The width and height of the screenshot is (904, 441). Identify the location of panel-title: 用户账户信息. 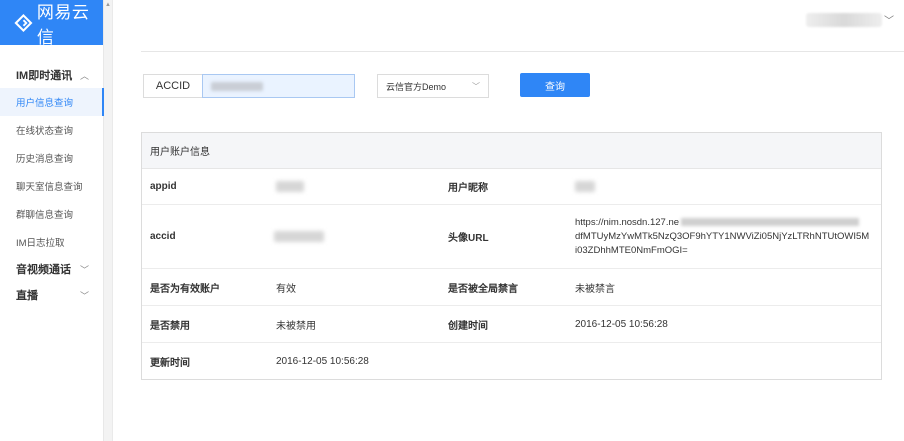
(511, 151).